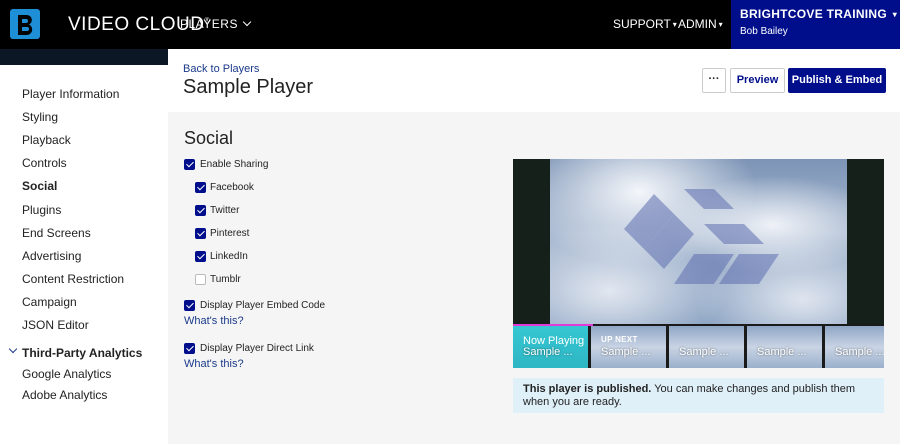 This screenshot has height=444, width=900. I want to click on sidebar-group-third-party-analytics: Third-Party Analytics, so click(82, 353).